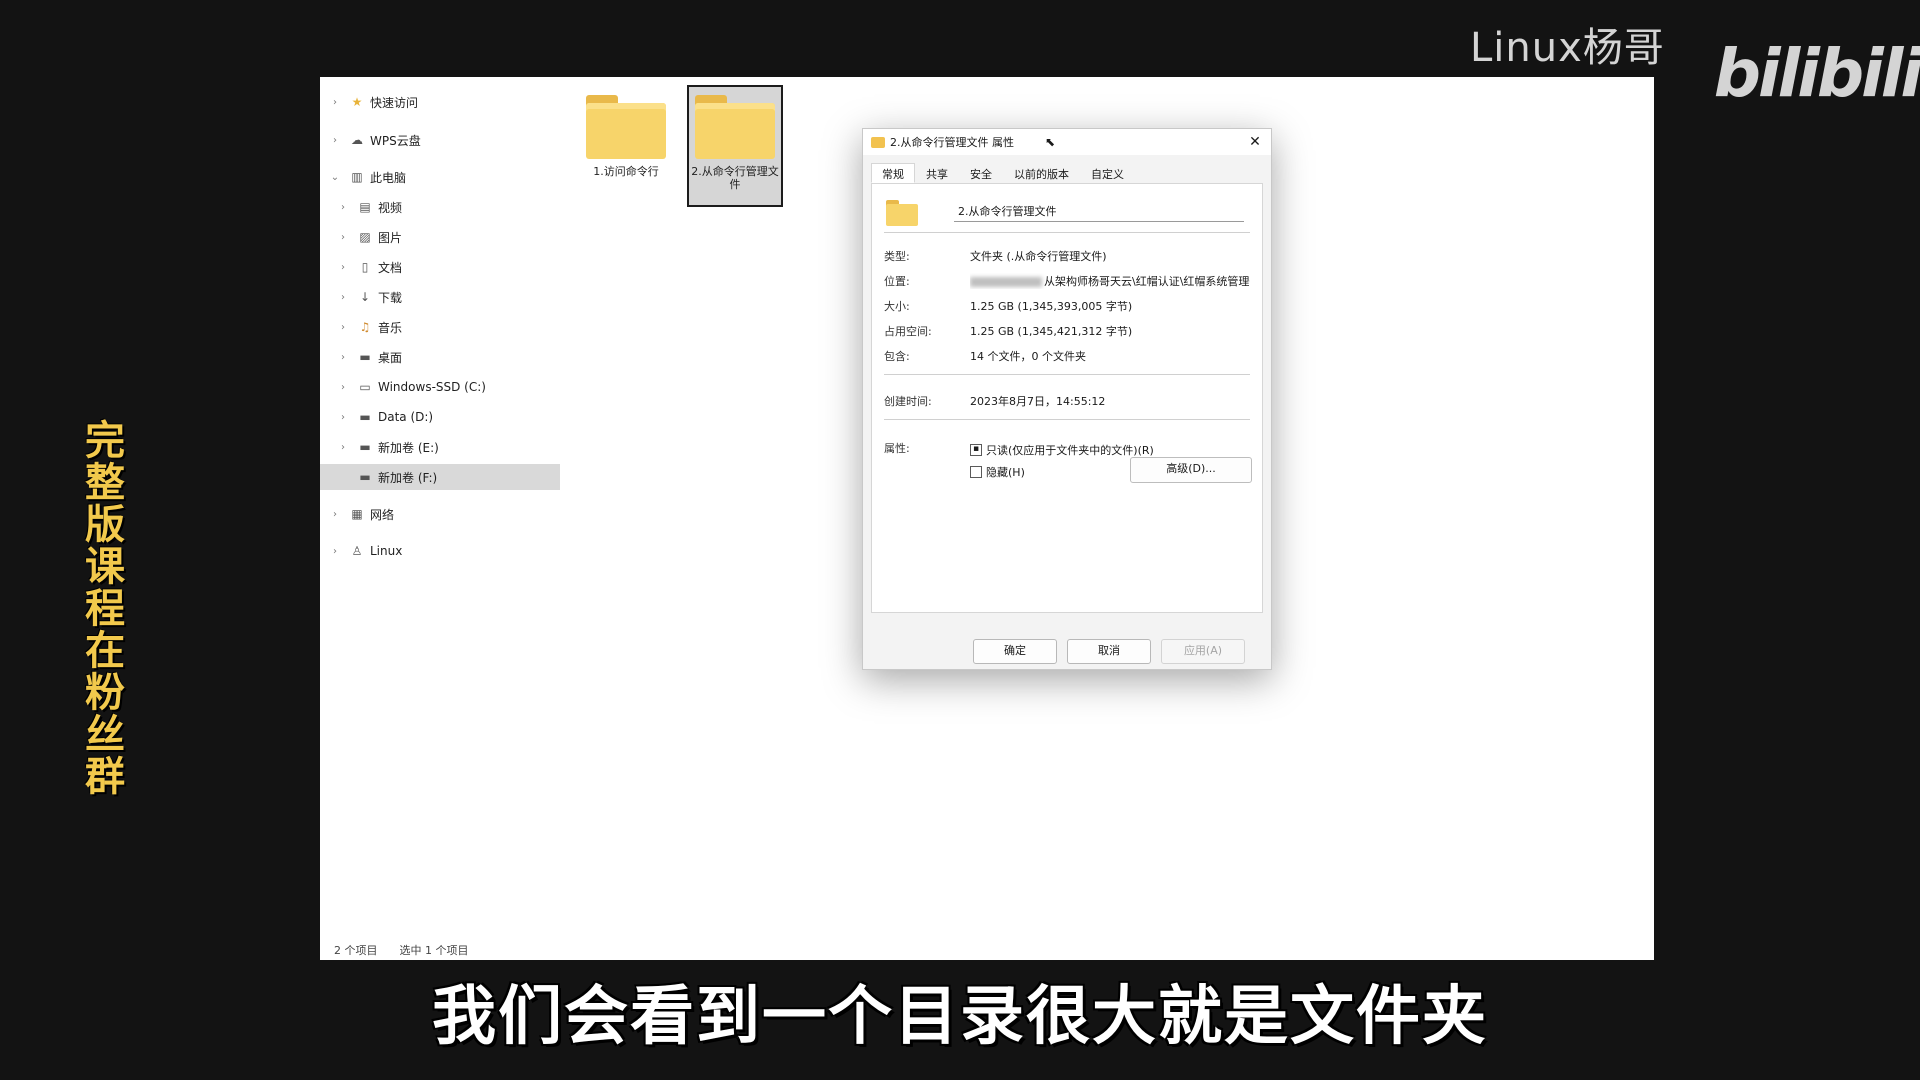 The image size is (1920, 1080). Describe the element at coordinates (434, 950) in the screenshot. I see `selection-count: 选中 1 个项目` at that location.